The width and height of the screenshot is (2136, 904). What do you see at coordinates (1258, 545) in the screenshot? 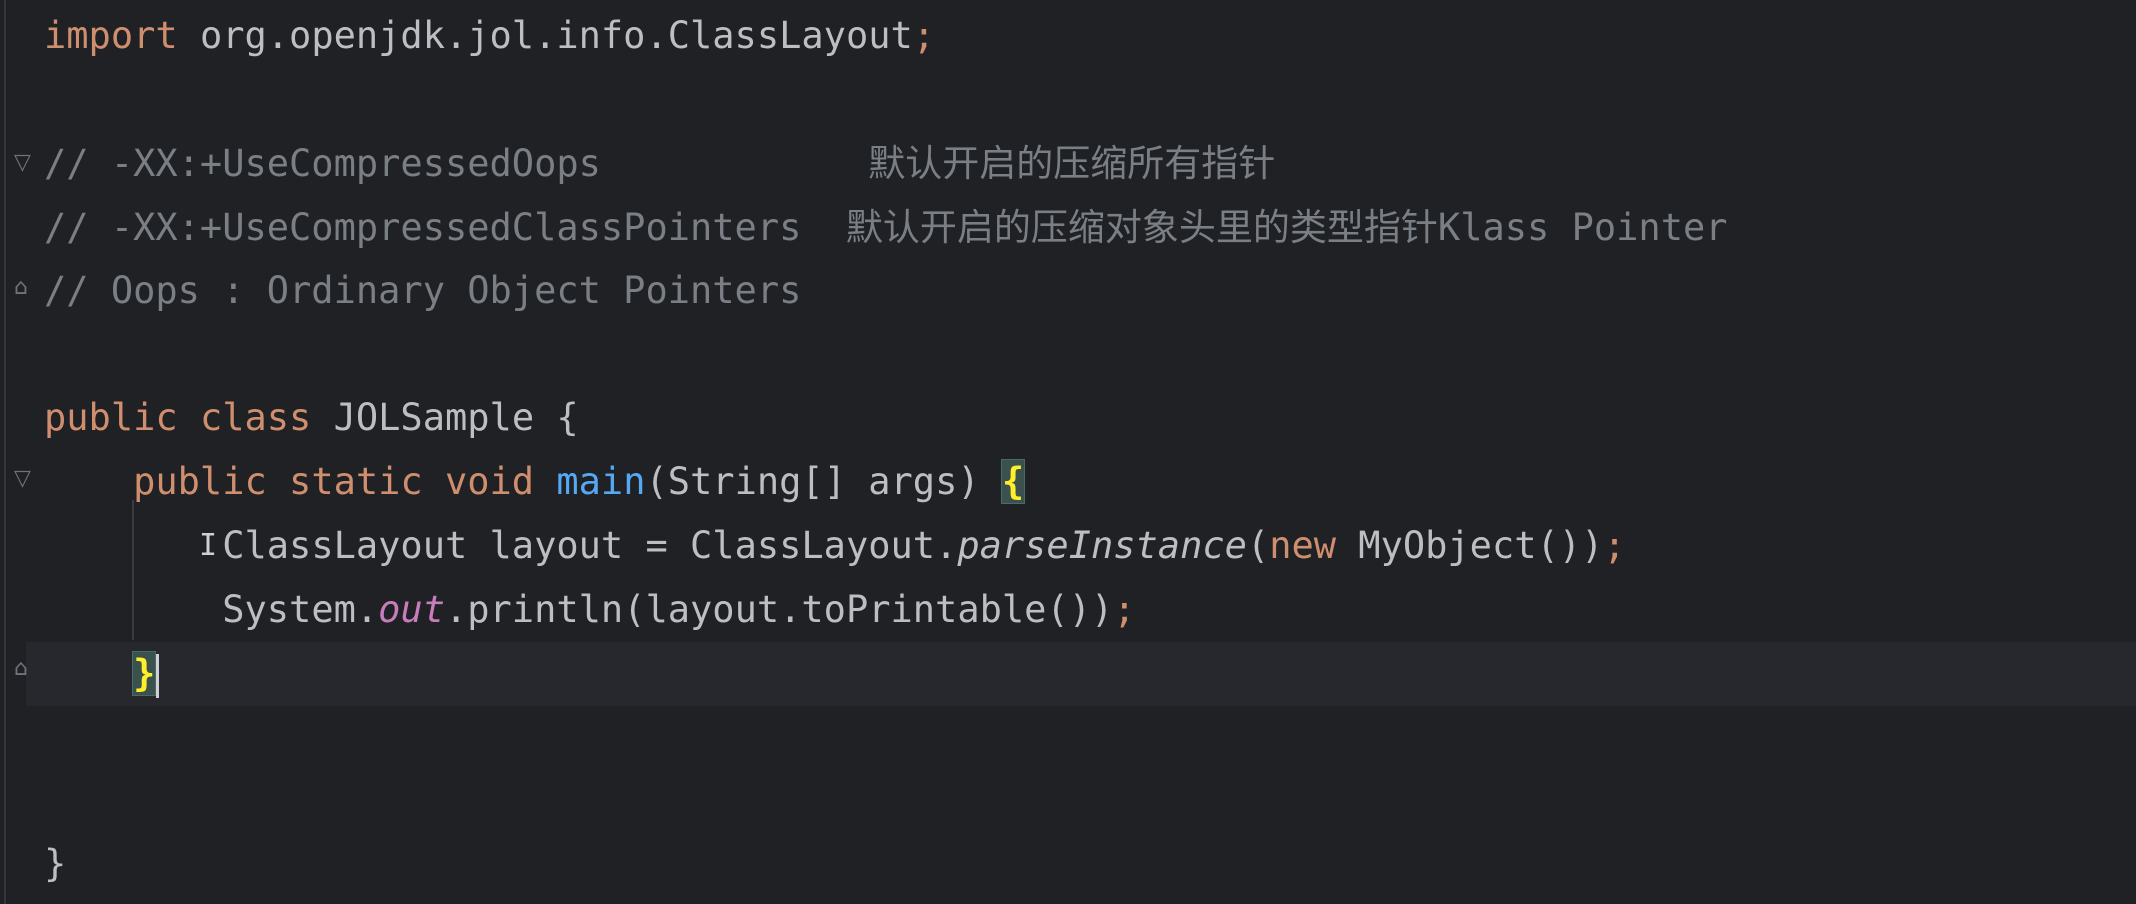
I see `paren: (` at bounding box center [1258, 545].